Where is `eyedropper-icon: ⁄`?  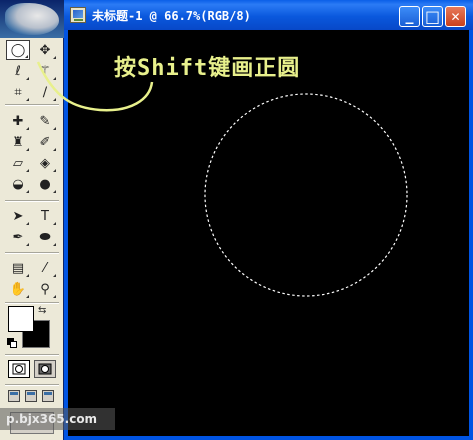 eyedropper-icon: ⁄ is located at coordinates (45, 268).